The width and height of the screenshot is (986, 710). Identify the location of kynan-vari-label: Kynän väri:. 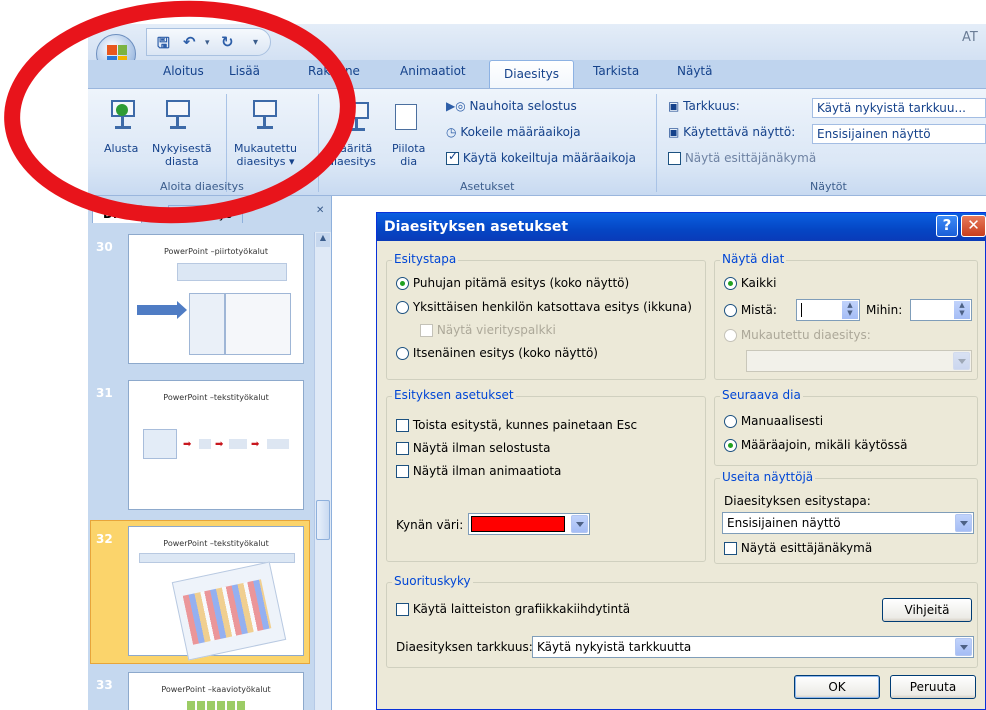
(430, 525).